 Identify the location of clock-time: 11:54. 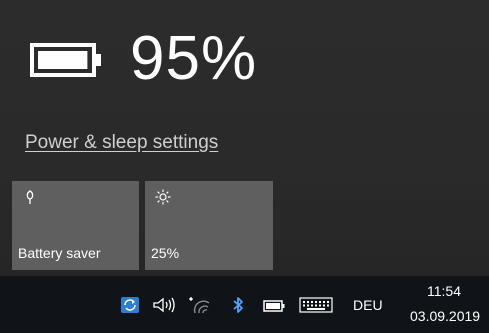
(444, 291).